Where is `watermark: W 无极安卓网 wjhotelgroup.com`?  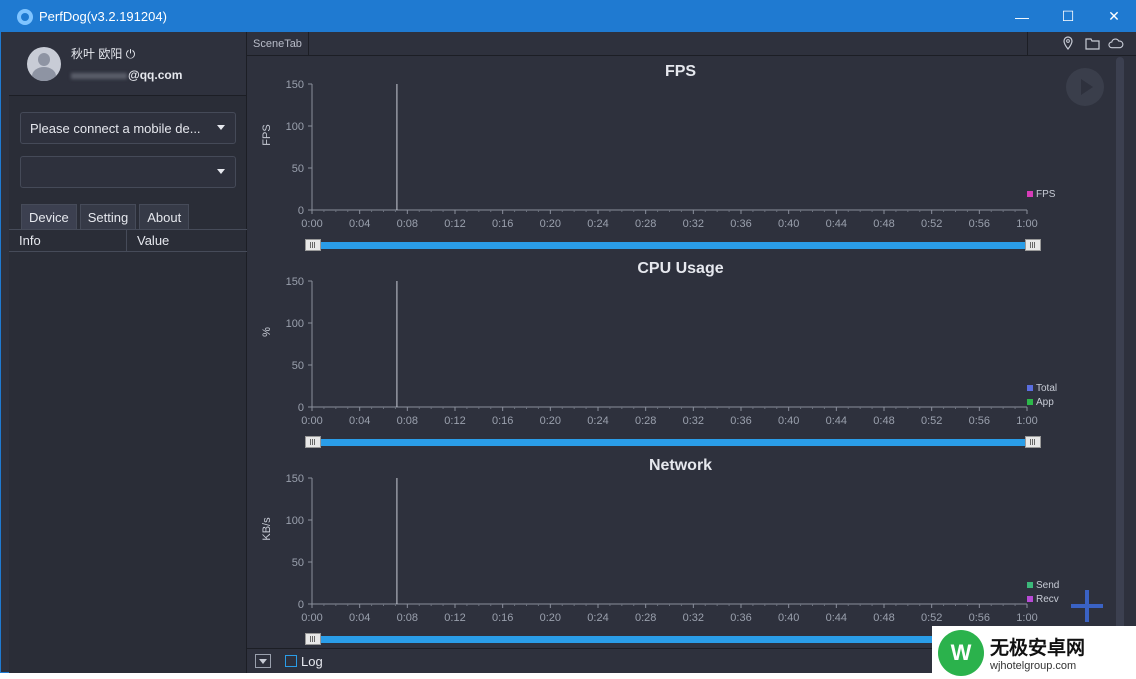 watermark: W 无极安卓网 wjhotelgroup.com is located at coordinates (1034, 652).